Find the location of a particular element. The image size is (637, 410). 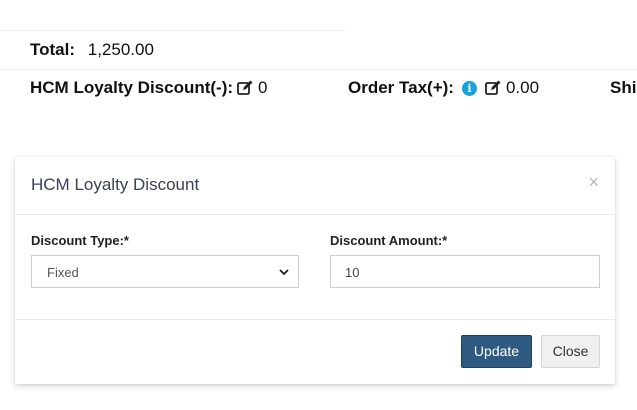

discount-amount-label: Discount Amount:* is located at coordinates (389, 240).